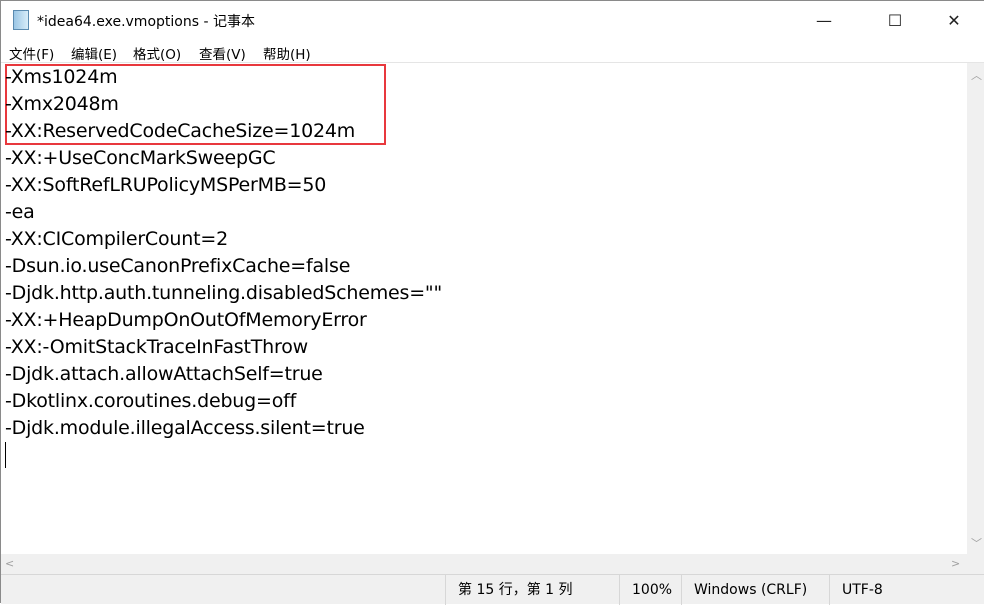 This screenshot has height=605, width=984. Describe the element at coordinates (166, 185) in the screenshot. I see `text-line: -XX:SoftRefLRUPolicyMSPerMB=50` at that location.